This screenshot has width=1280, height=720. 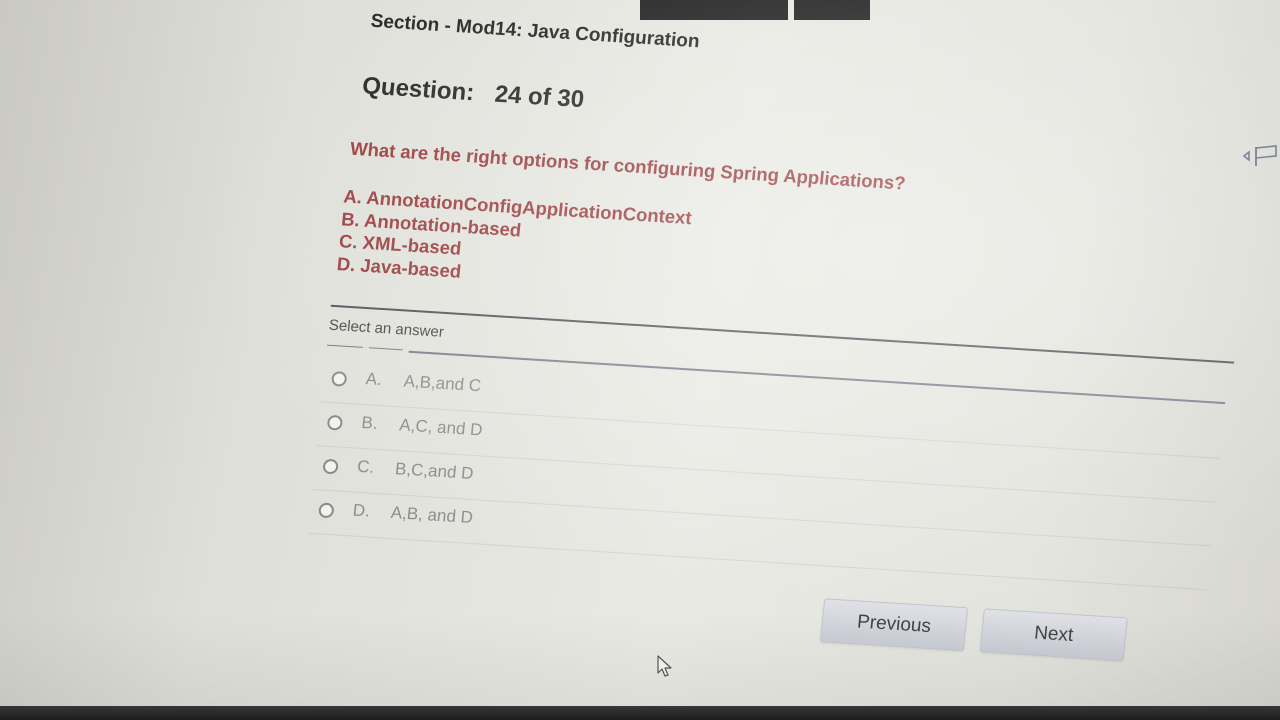 I want to click on question-counter: 24 of 30, so click(x=539, y=97).